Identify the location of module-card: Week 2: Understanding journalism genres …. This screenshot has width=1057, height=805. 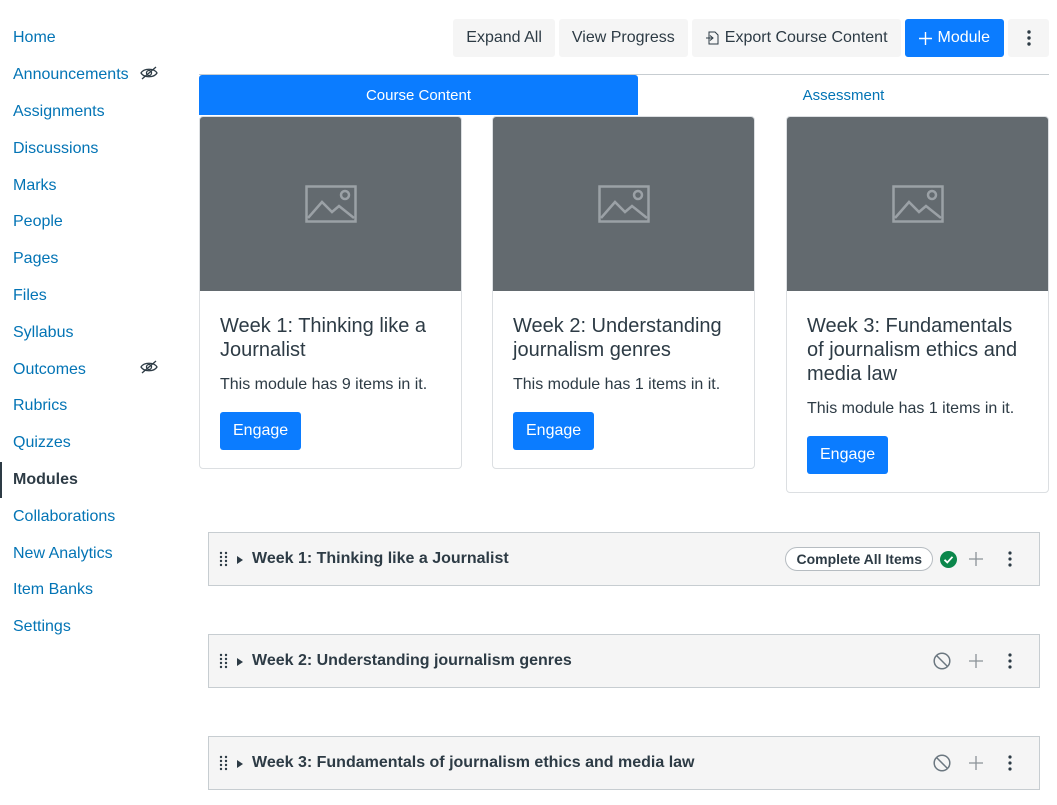
(623, 292).